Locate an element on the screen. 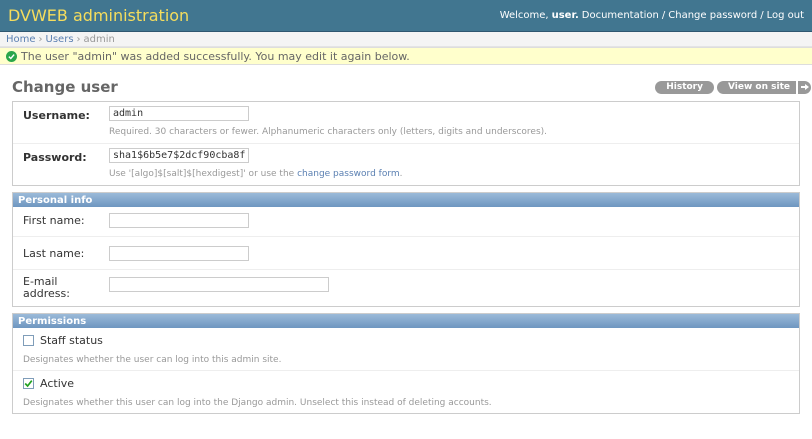  first-name-line: First name: is located at coordinates (406, 220).